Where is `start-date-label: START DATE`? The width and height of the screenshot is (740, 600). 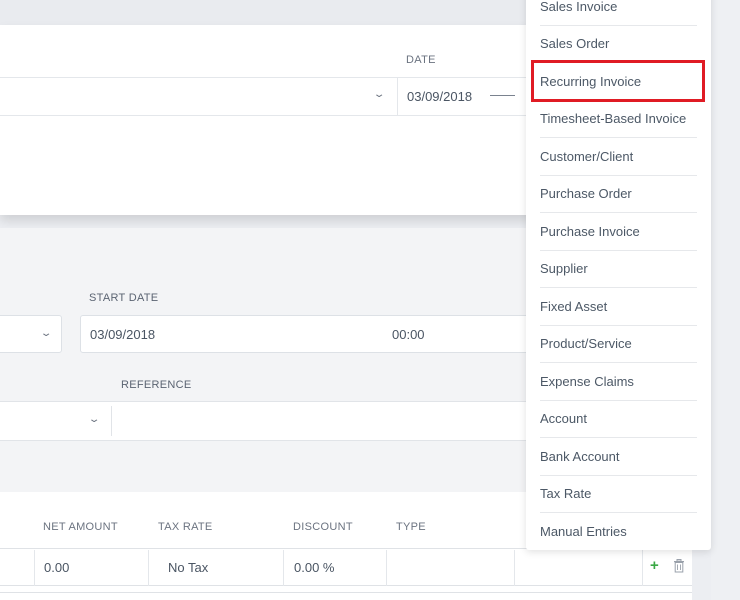 start-date-label: START DATE is located at coordinates (124, 298).